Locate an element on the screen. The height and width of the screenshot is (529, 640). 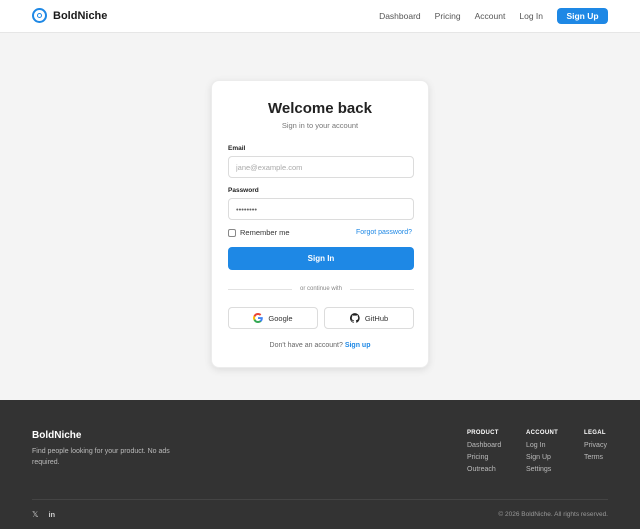
footer-col-title: PRODUCT is located at coordinates (483, 433).